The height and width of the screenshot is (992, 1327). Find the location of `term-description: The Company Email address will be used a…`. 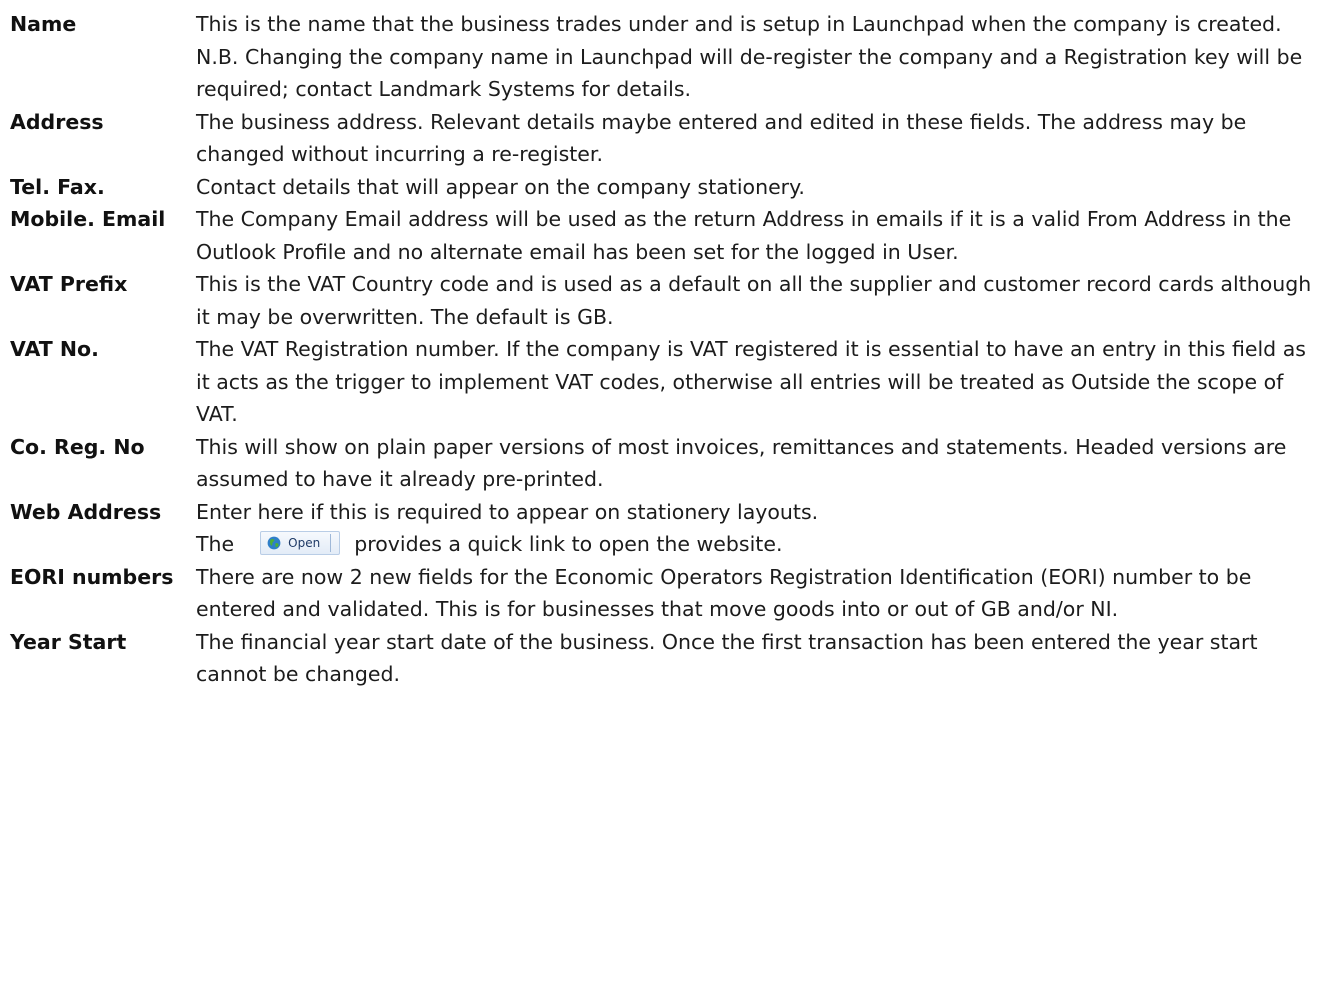

term-description: The Company Email address will be used a… is located at coordinates (744, 235).